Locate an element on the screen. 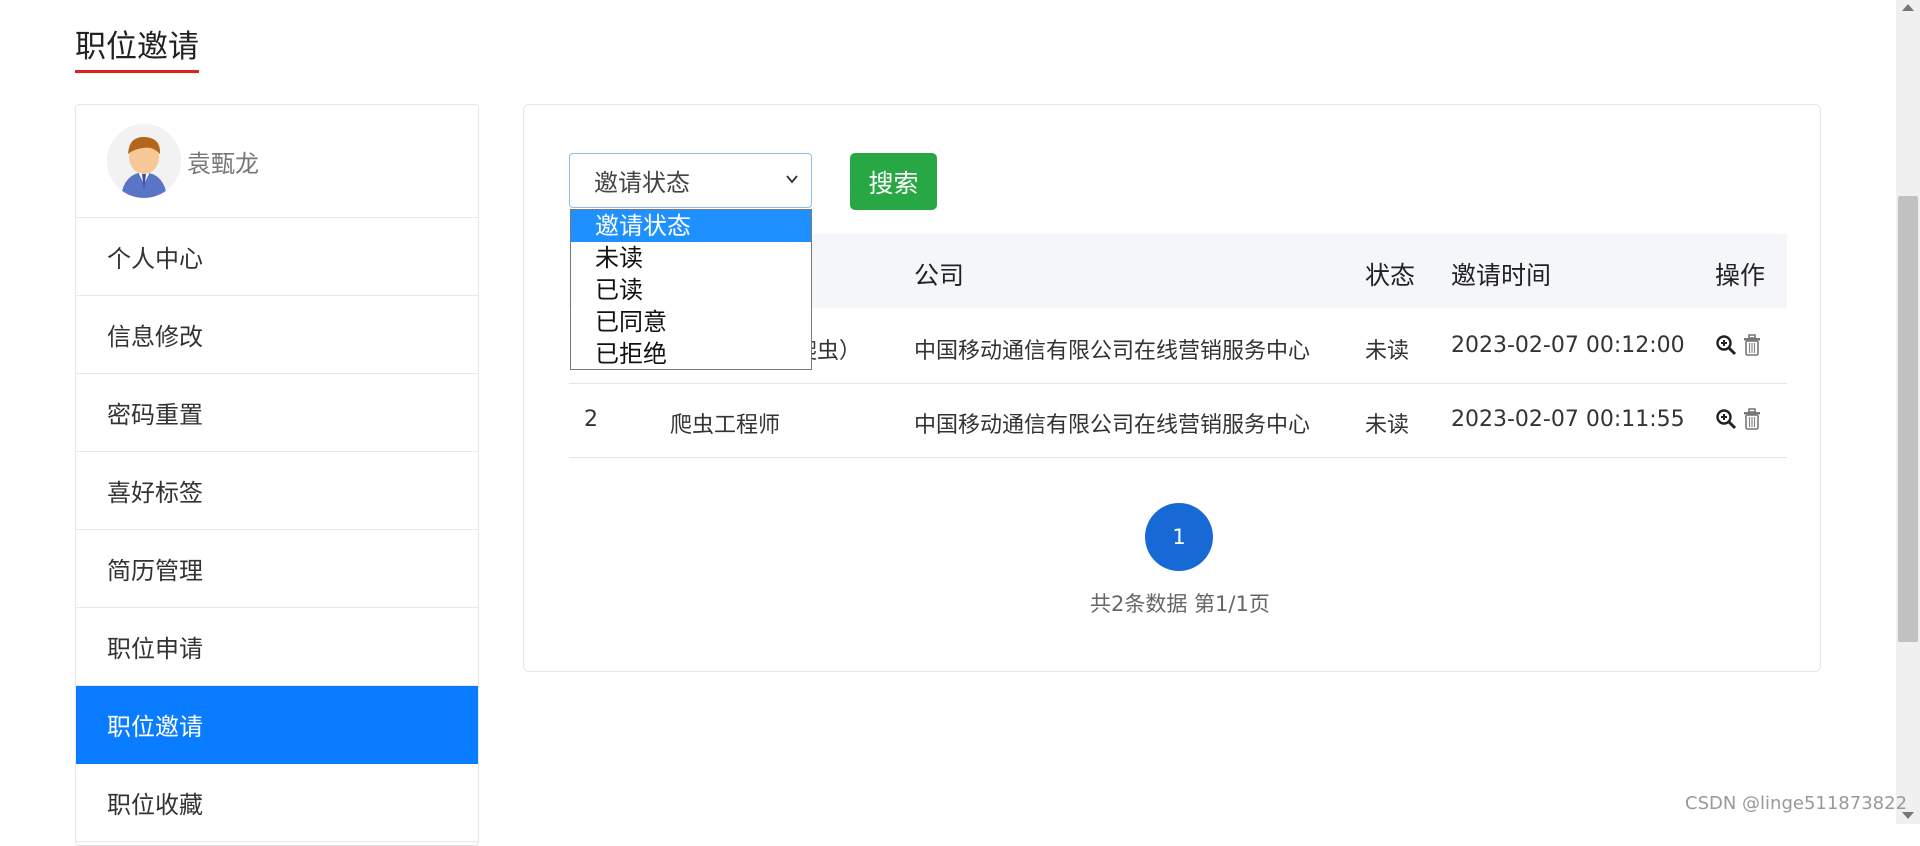 The width and height of the screenshot is (1920, 846). sidebar-item-preference-tags: 喜好标签 is located at coordinates (277, 491).